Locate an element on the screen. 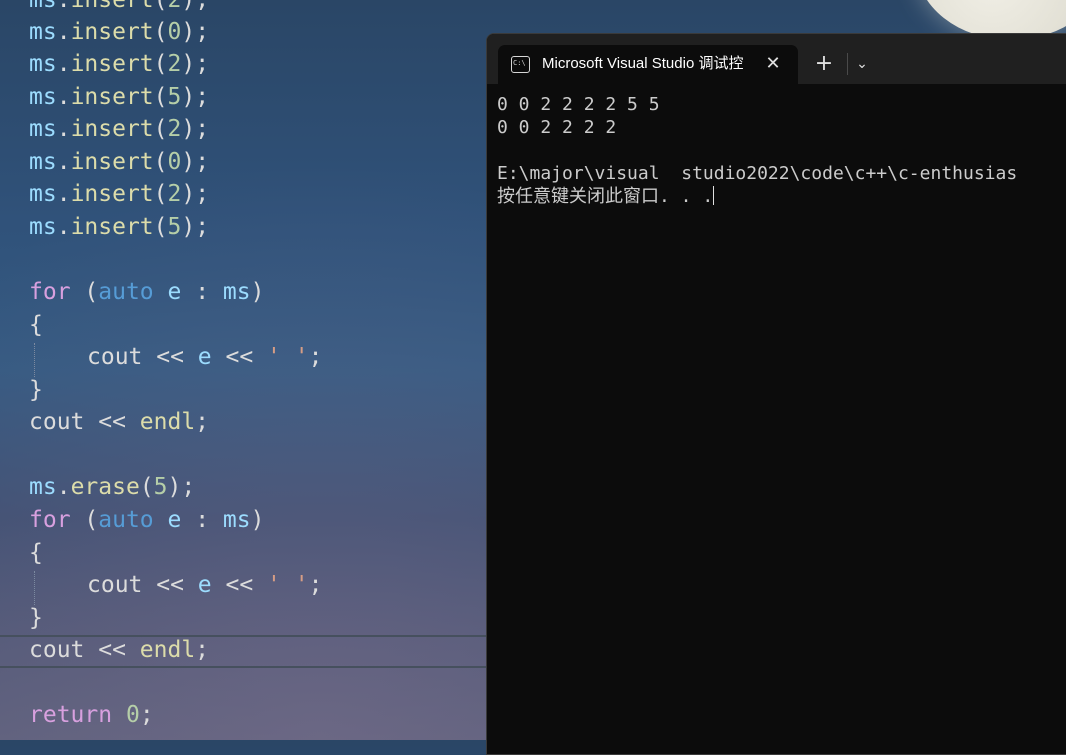 This screenshot has height=755, width=1066. terminal-tab-bar: C:\ Microsoft Visual Studio 调试控 ✕ + ⌄ is located at coordinates (776, 59).